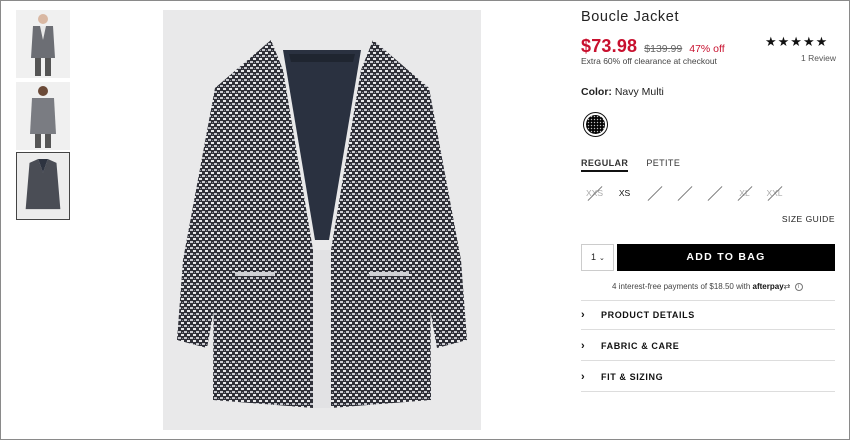  What do you see at coordinates (624, 193) in the screenshot?
I see `size-xs: XS` at bounding box center [624, 193].